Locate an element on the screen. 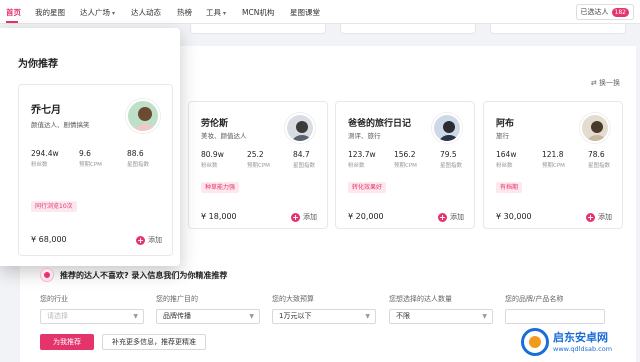 The image size is (640, 362). budget-select: 1万元以下 ▼ is located at coordinates (324, 316).